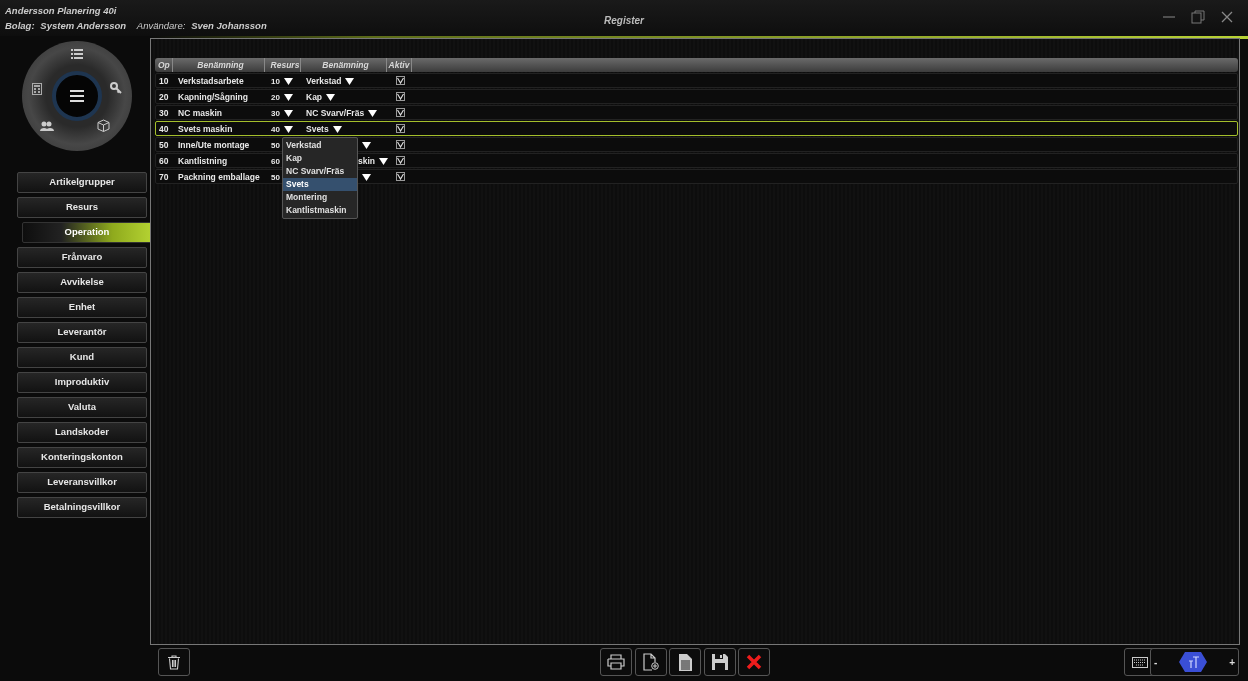  What do you see at coordinates (161, 25) in the screenshot?
I see `user-label: Användare:` at bounding box center [161, 25].